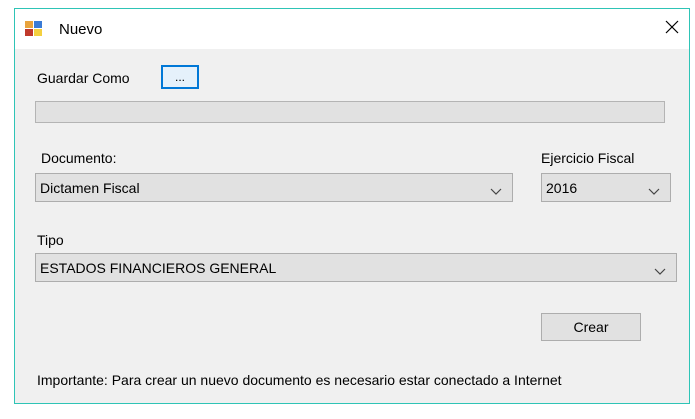 This screenshot has width=695, height=419. I want to click on close-button, so click(672, 29).